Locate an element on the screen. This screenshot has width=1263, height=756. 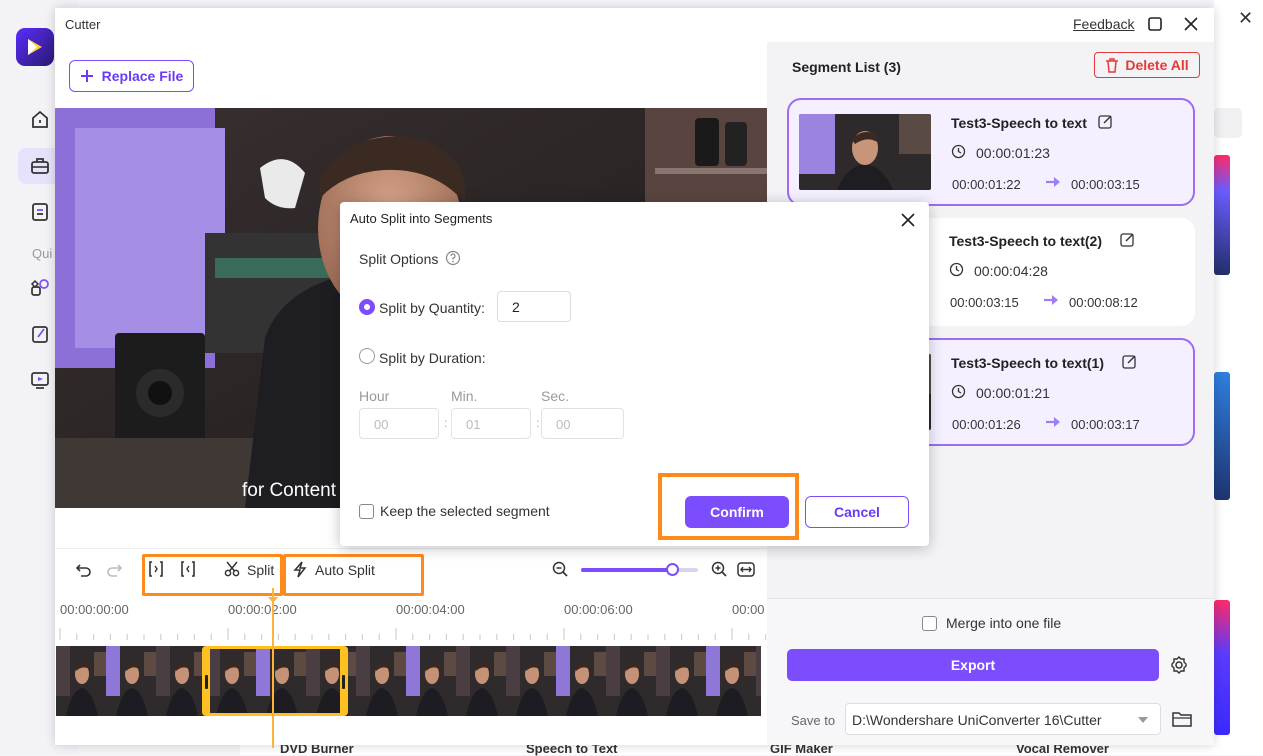
keep-segment-row: Keep the selected segment is located at coordinates (454, 511).